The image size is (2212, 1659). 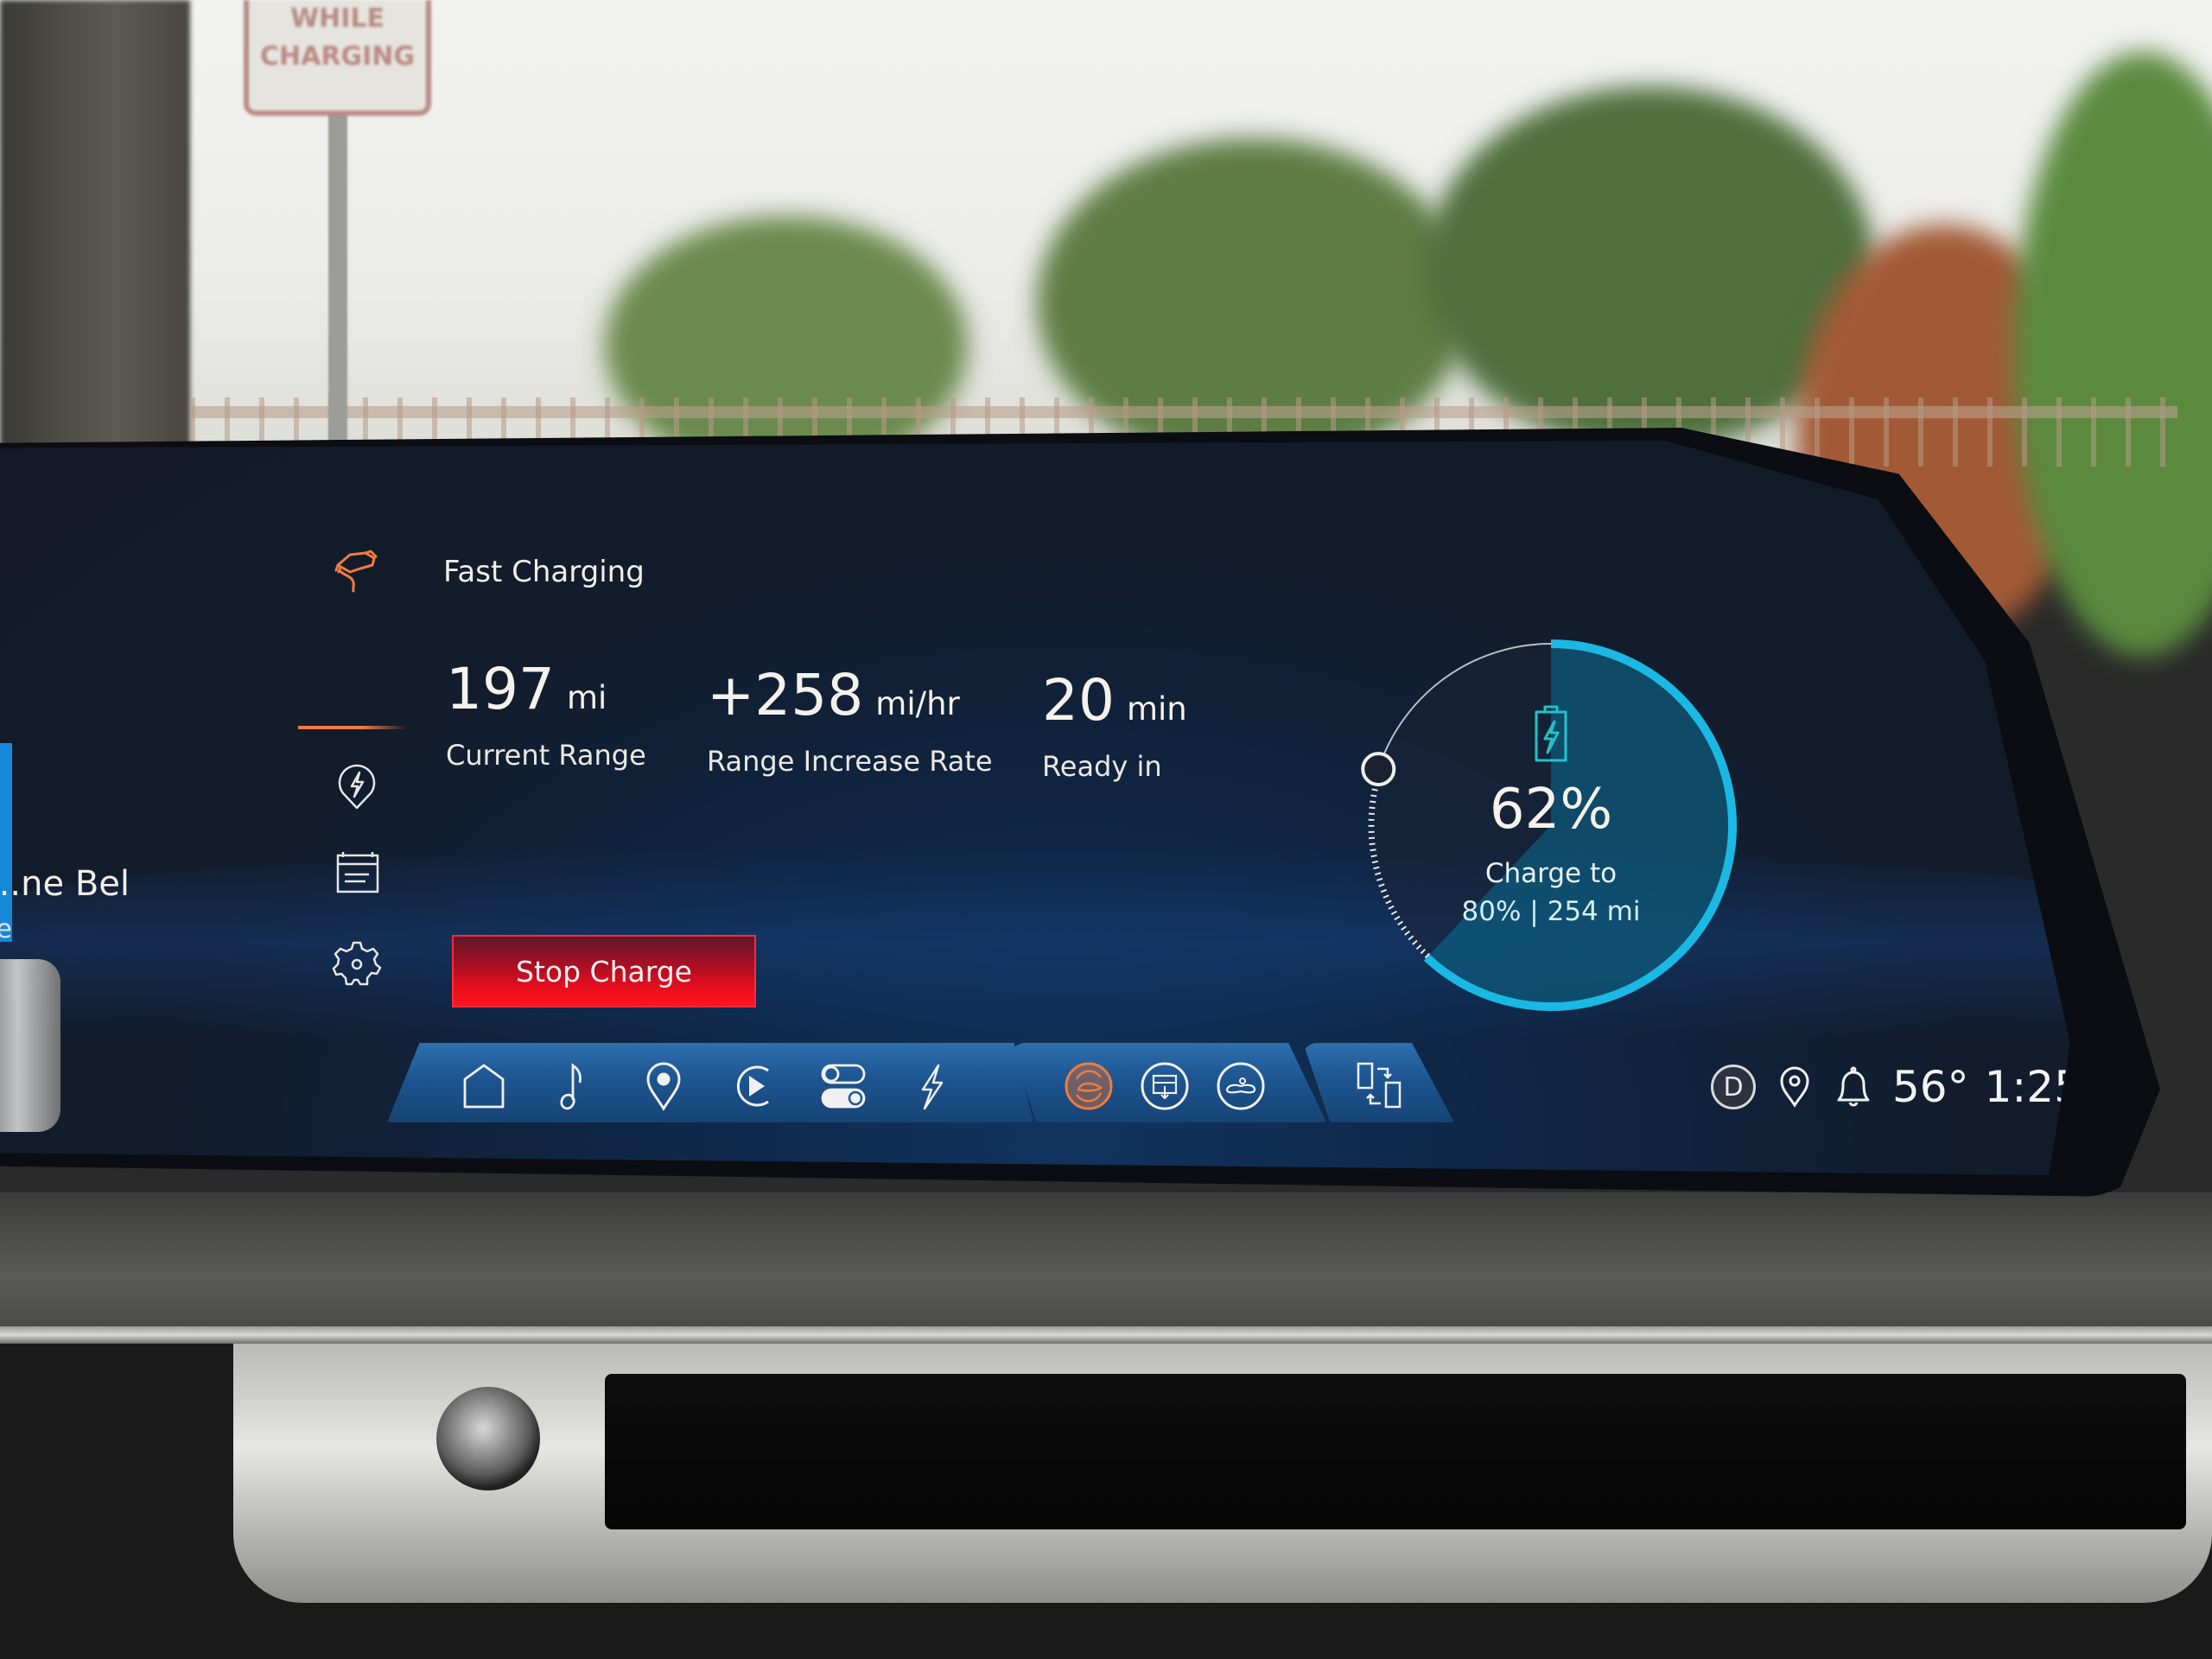 I want to click on left-media-subtitle: e, so click(x=6, y=929).